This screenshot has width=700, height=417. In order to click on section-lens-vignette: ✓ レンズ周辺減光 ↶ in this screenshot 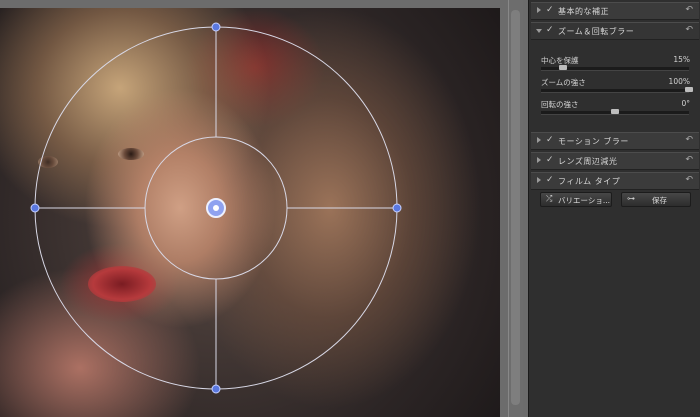, I will do `click(615, 161)`.